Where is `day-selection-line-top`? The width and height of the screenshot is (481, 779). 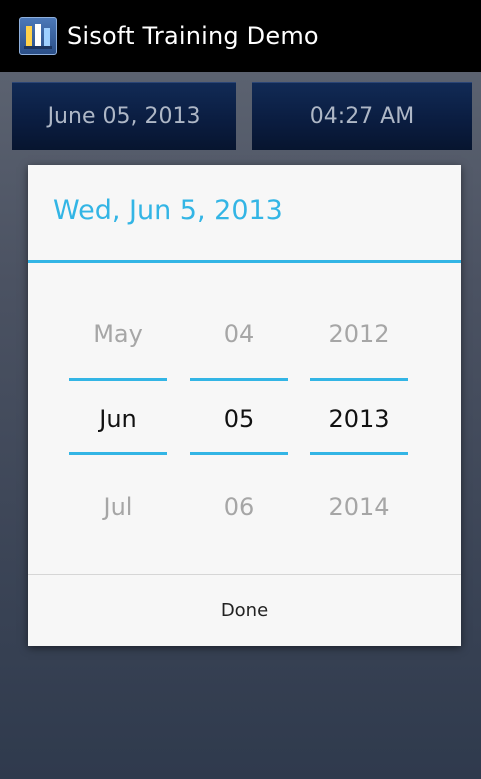 day-selection-line-top is located at coordinates (239, 379).